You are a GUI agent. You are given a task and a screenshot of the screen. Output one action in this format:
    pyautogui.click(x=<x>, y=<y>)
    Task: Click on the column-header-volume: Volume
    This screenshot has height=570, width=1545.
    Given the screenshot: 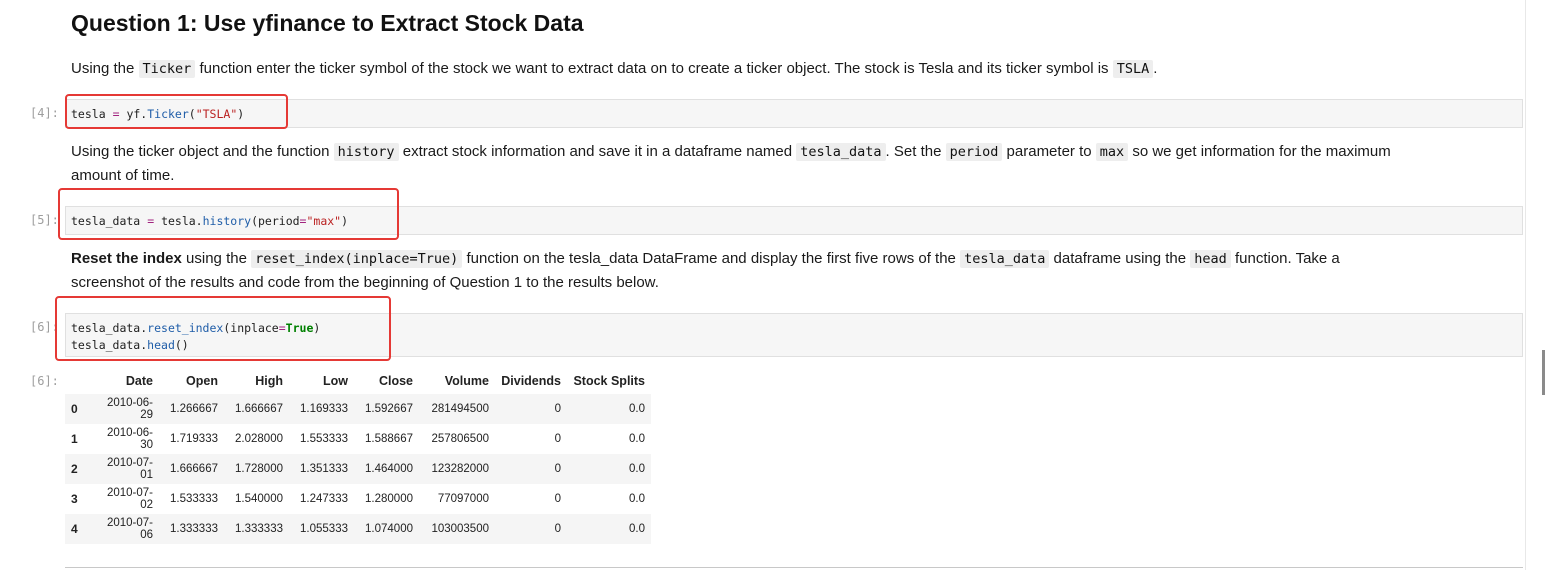 What is the action you would take?
    pyautogui.click(x=466, y=381)
    